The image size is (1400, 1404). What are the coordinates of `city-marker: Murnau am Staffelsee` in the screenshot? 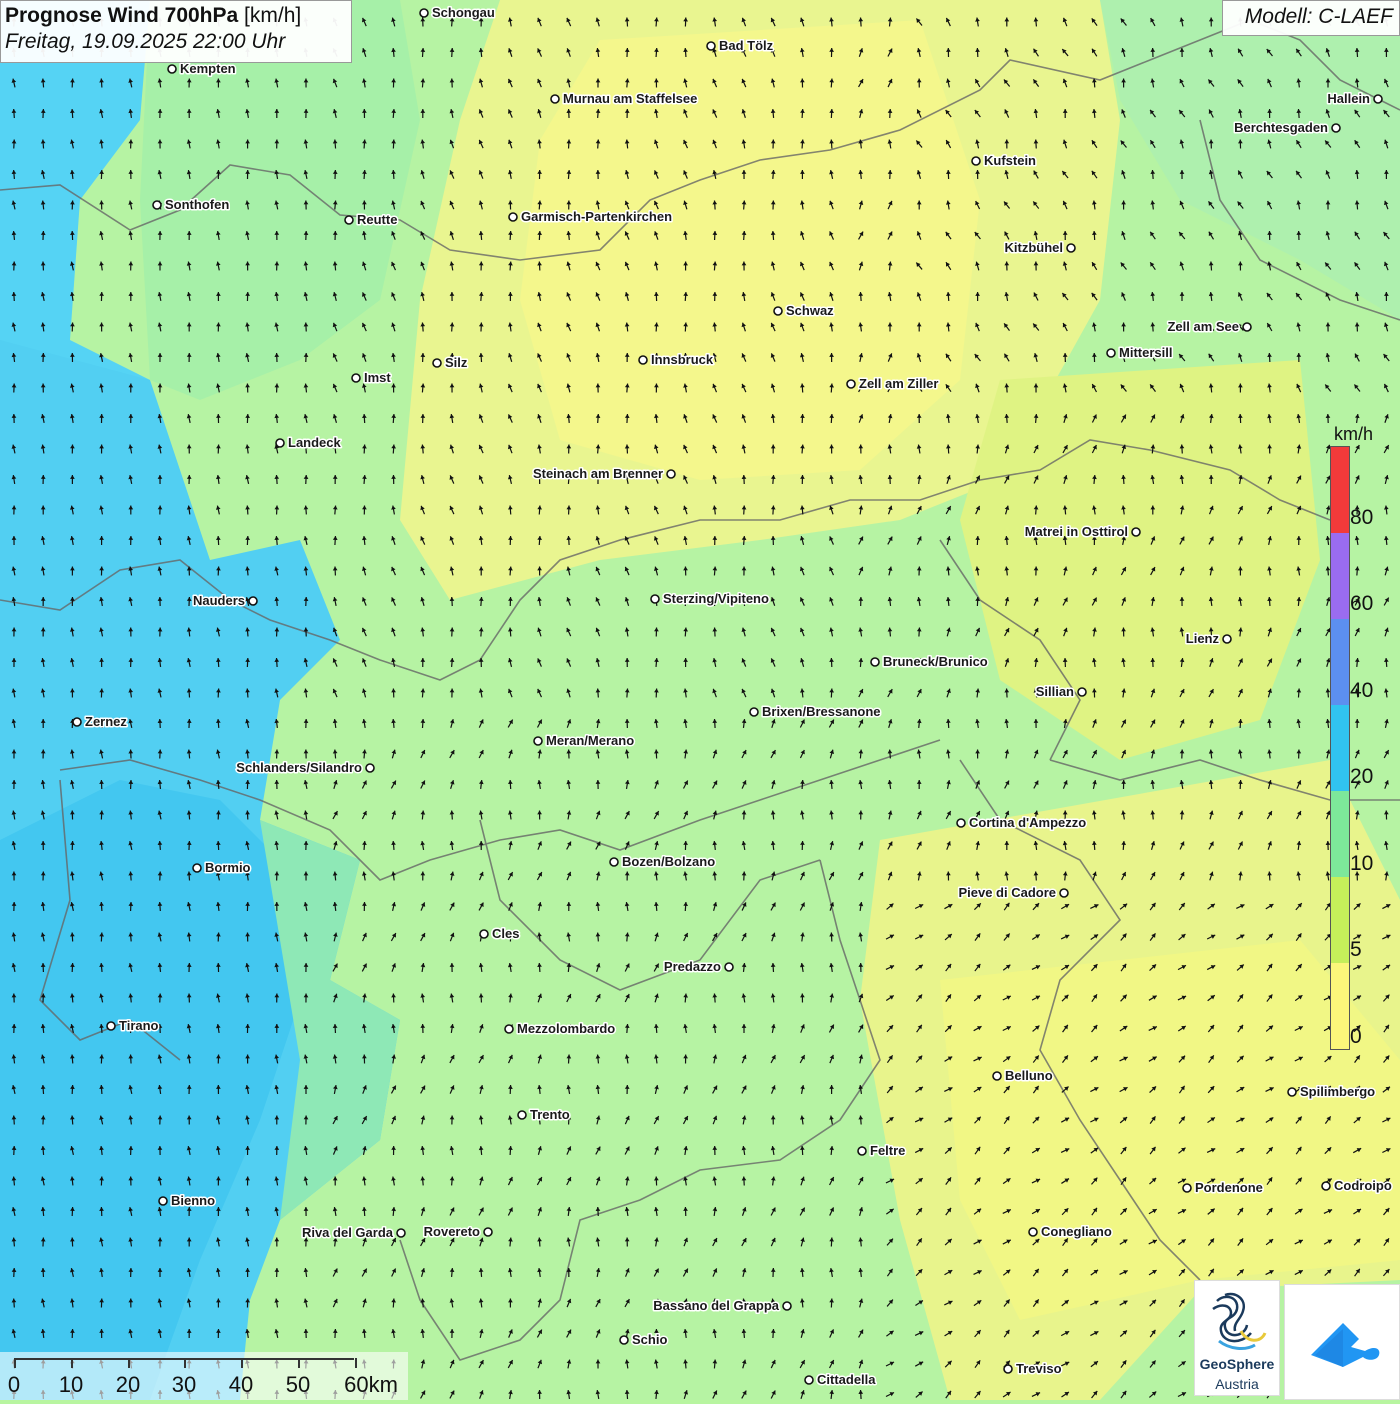 It's located at (624, 98).